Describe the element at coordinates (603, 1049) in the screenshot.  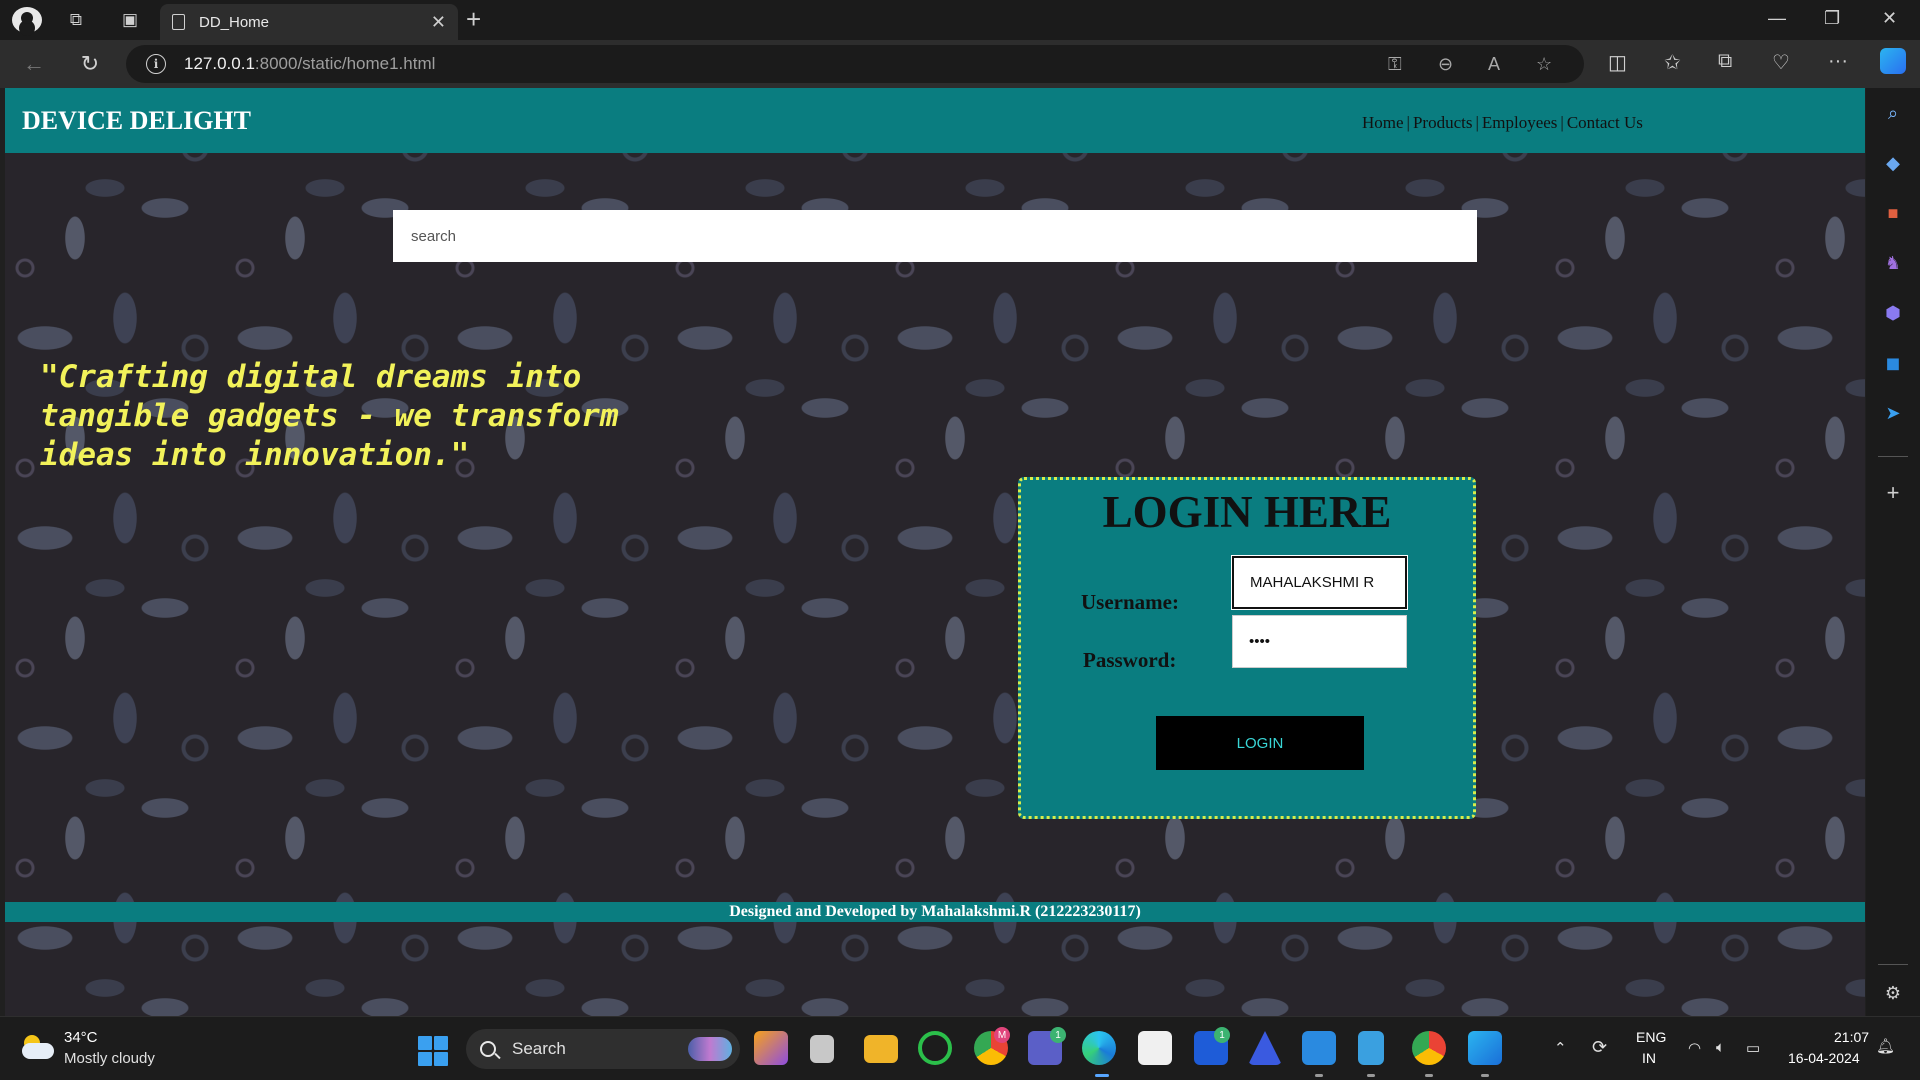
I see `taskbar-search: Search` at that location.